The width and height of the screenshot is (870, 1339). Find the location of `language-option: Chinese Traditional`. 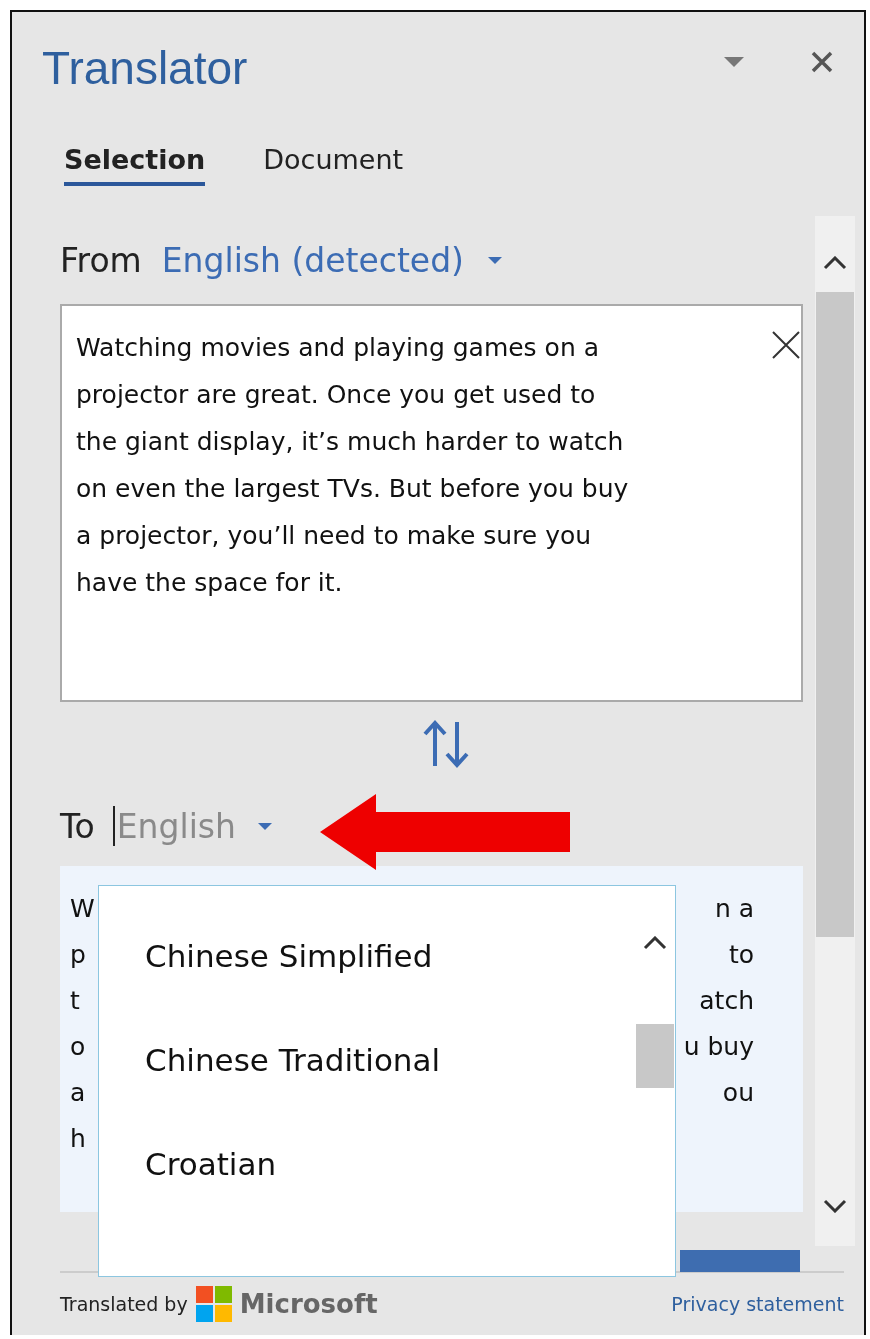

language-option: Chinese Traditional is located at coordinates (390, 1094).